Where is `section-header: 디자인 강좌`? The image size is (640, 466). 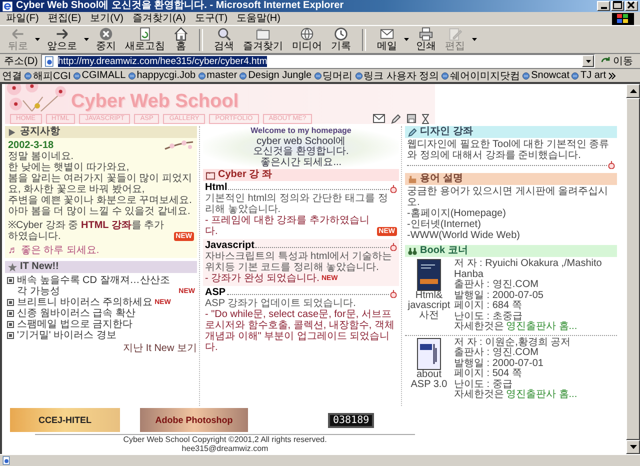 section-header: 디자인 강좌 is located at coordinates (511, 132).